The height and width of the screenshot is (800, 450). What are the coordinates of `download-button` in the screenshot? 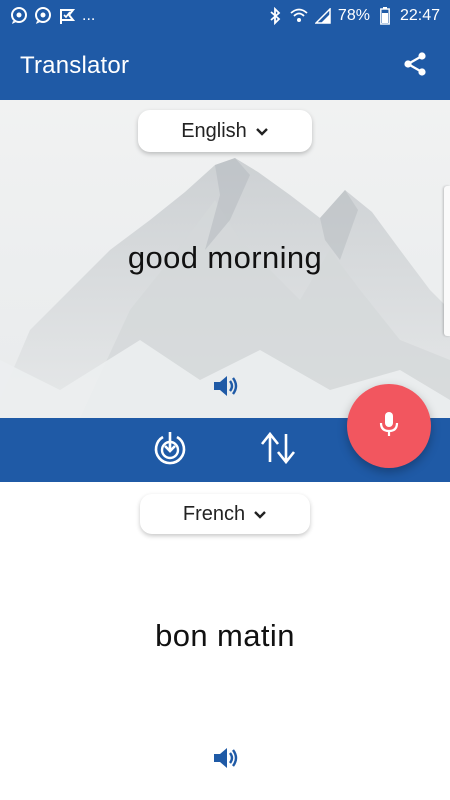 It's located at (170, 450).